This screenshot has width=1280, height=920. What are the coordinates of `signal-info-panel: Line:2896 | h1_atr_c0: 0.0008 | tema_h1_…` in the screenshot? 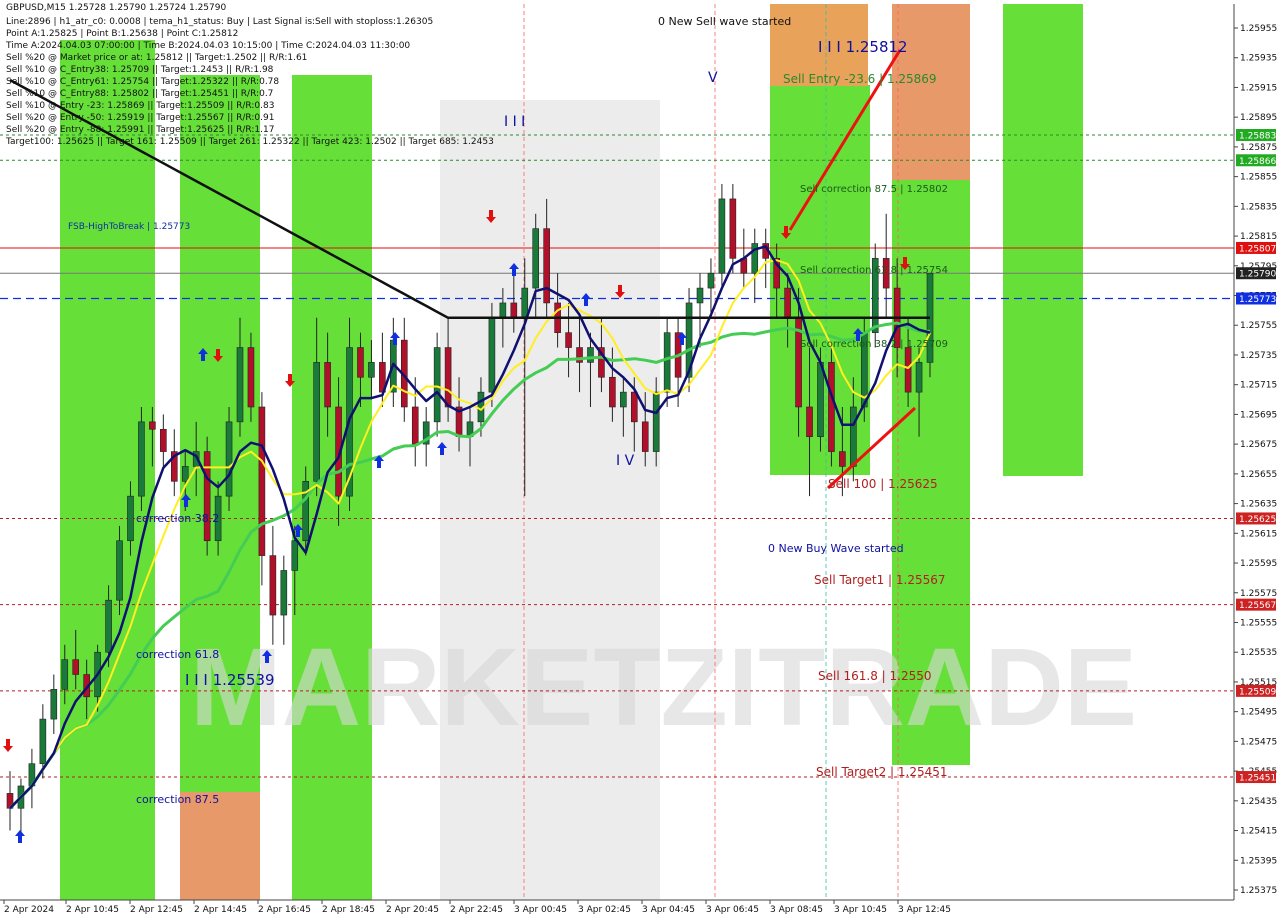 It's located at (250, 82).